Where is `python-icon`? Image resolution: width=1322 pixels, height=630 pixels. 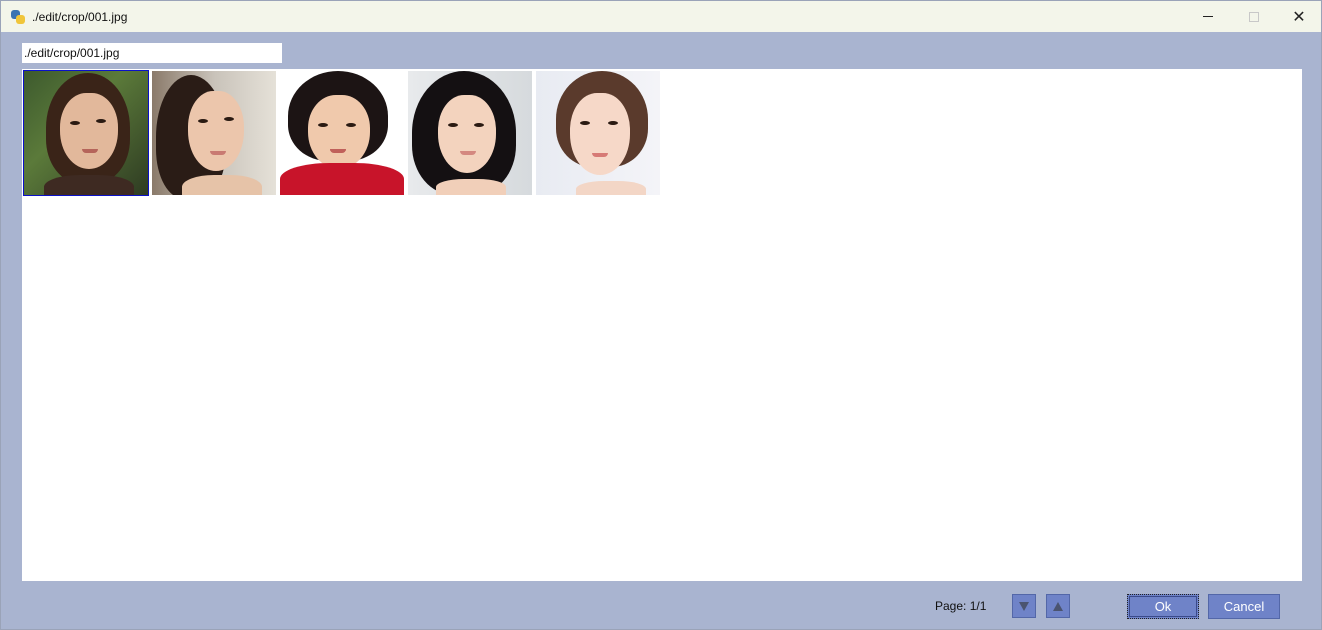
python-icon is located at coordinates (18, 17).